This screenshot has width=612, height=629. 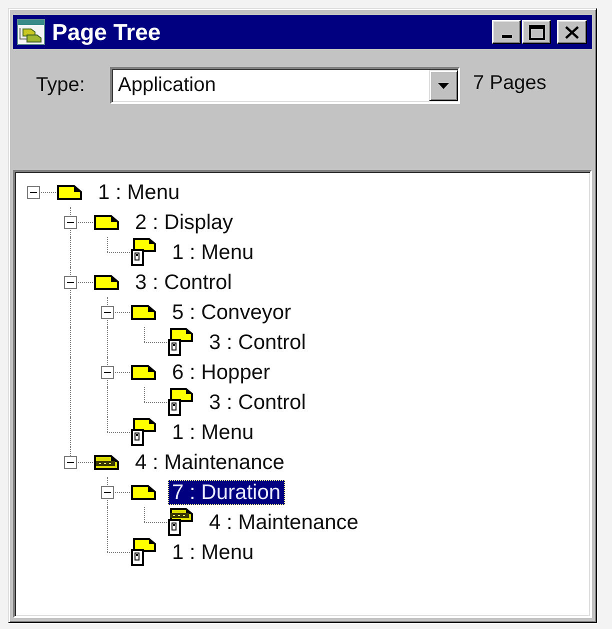 What do you see at coordinates (184, 222) in the screenshot?
I see `tree-item: 2 : Display` at bounding box center [184, 222].